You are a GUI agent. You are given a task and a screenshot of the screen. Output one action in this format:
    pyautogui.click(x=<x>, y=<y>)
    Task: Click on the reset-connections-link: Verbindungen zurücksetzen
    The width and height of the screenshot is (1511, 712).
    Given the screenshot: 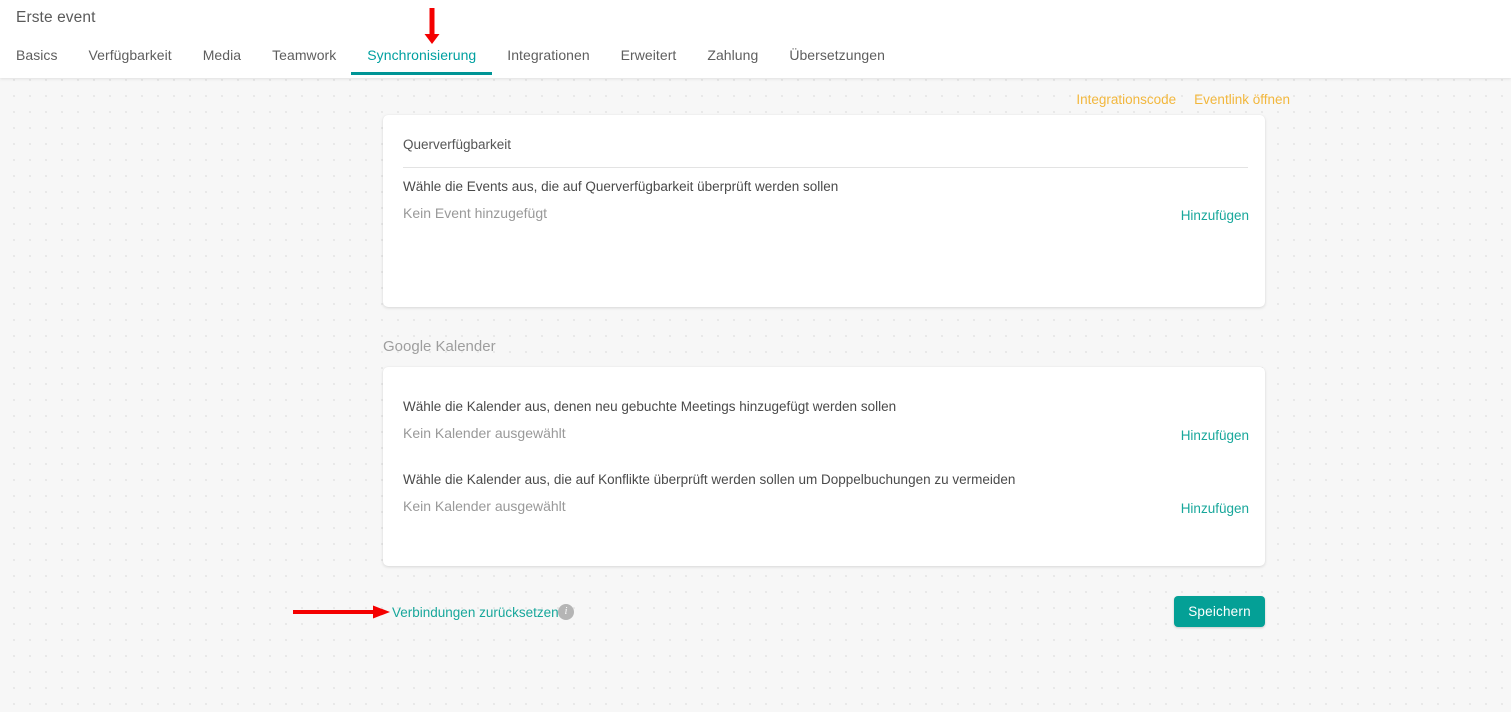 What is the action you would take?
    pyautogui.click(x=475, y=612)
    